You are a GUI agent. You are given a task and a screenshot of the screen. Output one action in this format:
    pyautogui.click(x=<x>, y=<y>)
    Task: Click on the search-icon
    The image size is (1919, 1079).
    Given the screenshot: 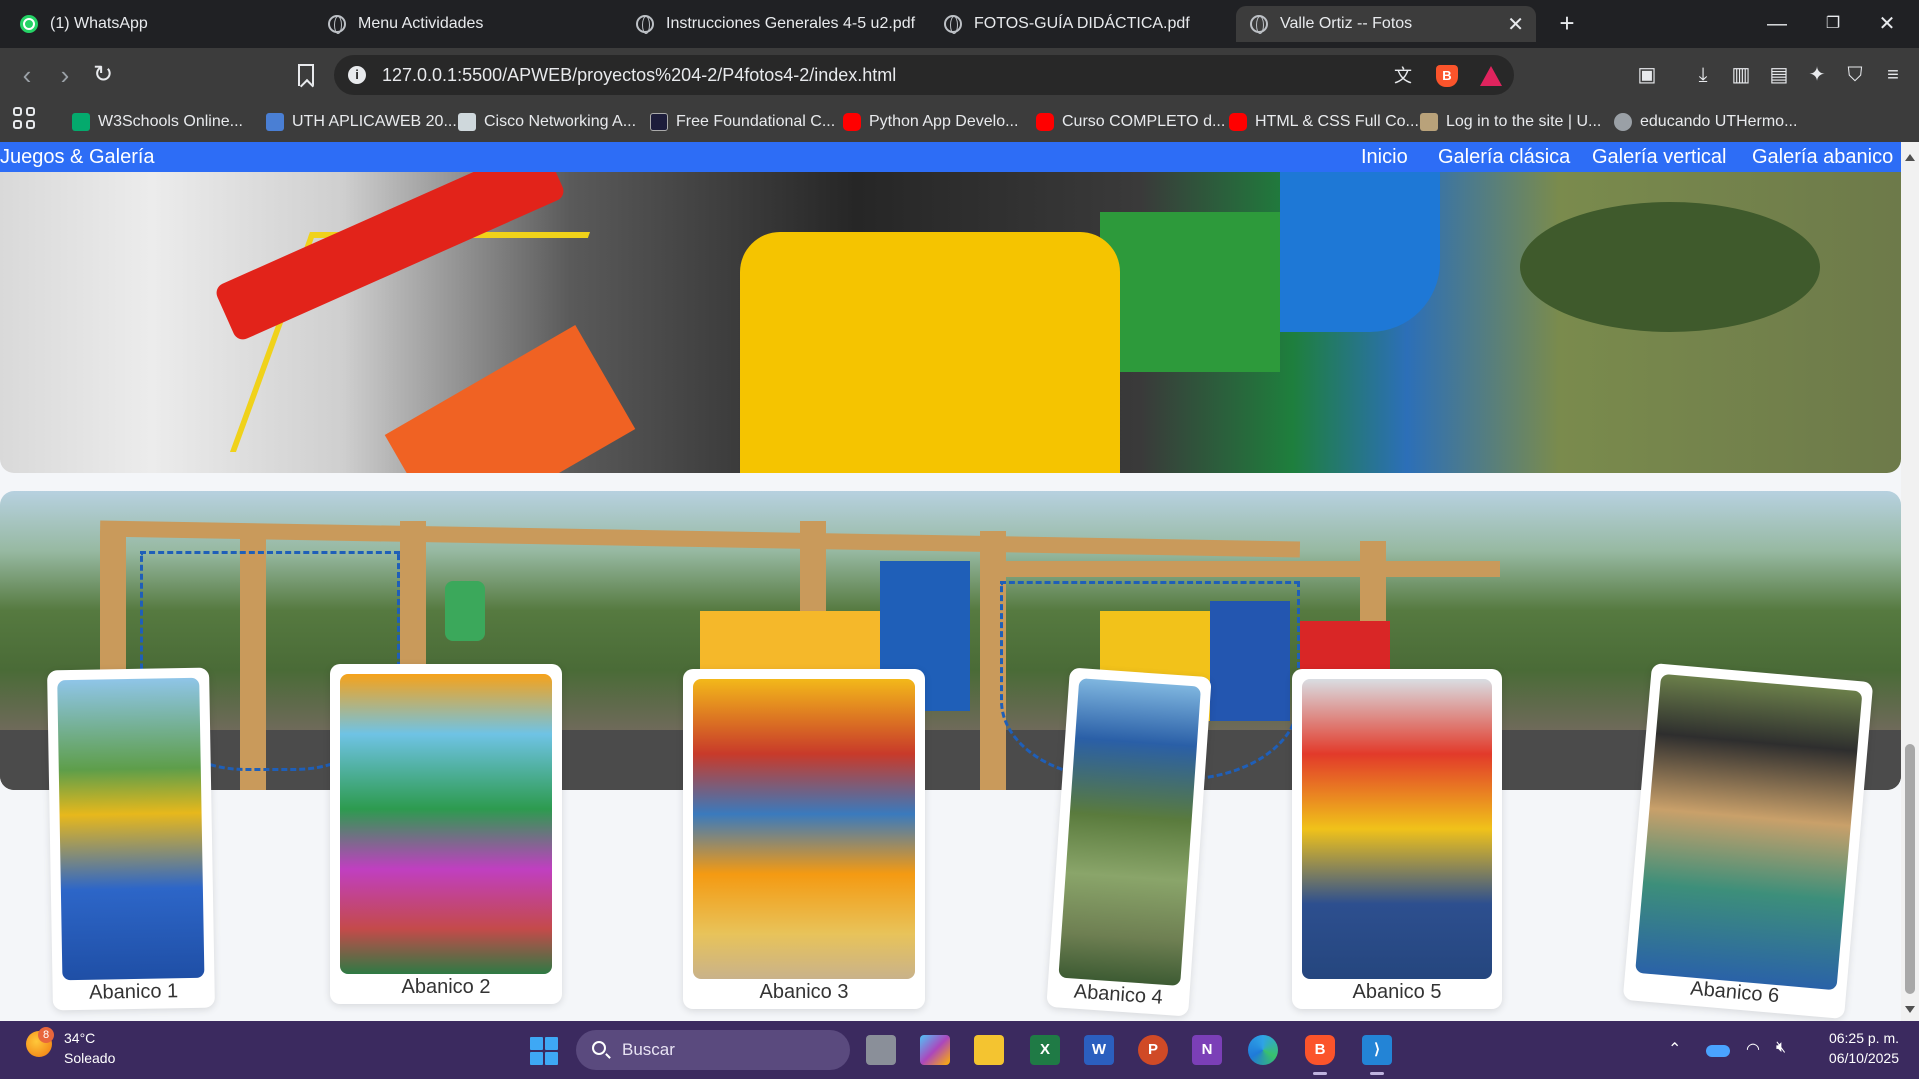 What is the action you would take?
    pyautogui.click(x=599, y=1048)
    